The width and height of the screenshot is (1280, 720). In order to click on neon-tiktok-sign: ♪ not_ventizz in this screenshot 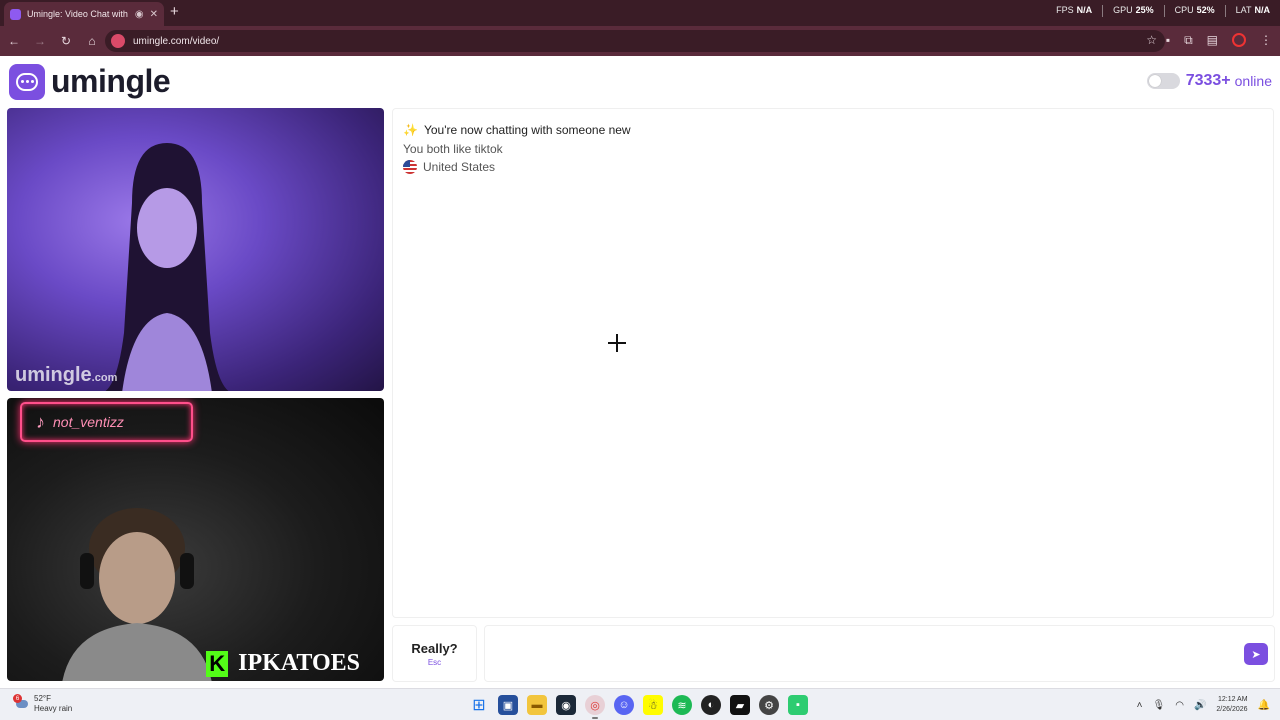, I will do `click(106, 422)`.